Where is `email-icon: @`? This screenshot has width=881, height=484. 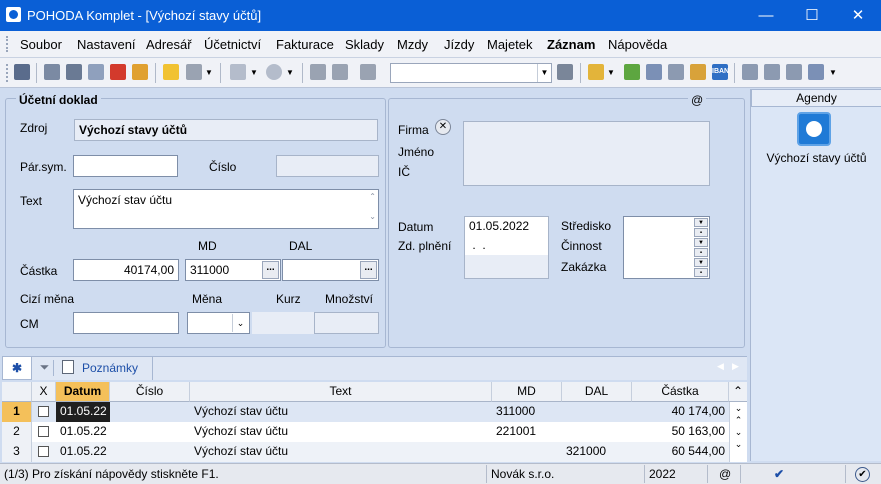
email-icon: @ is located at coordinates (697, 100).